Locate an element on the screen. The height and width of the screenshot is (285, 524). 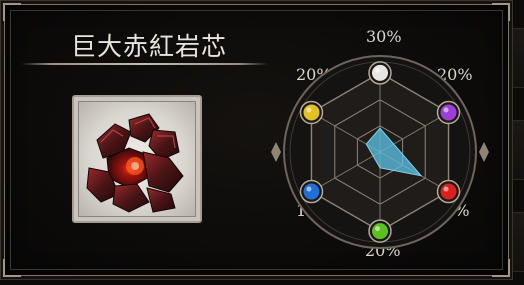
dark-icon-shine is located at coordinates (446, 110).